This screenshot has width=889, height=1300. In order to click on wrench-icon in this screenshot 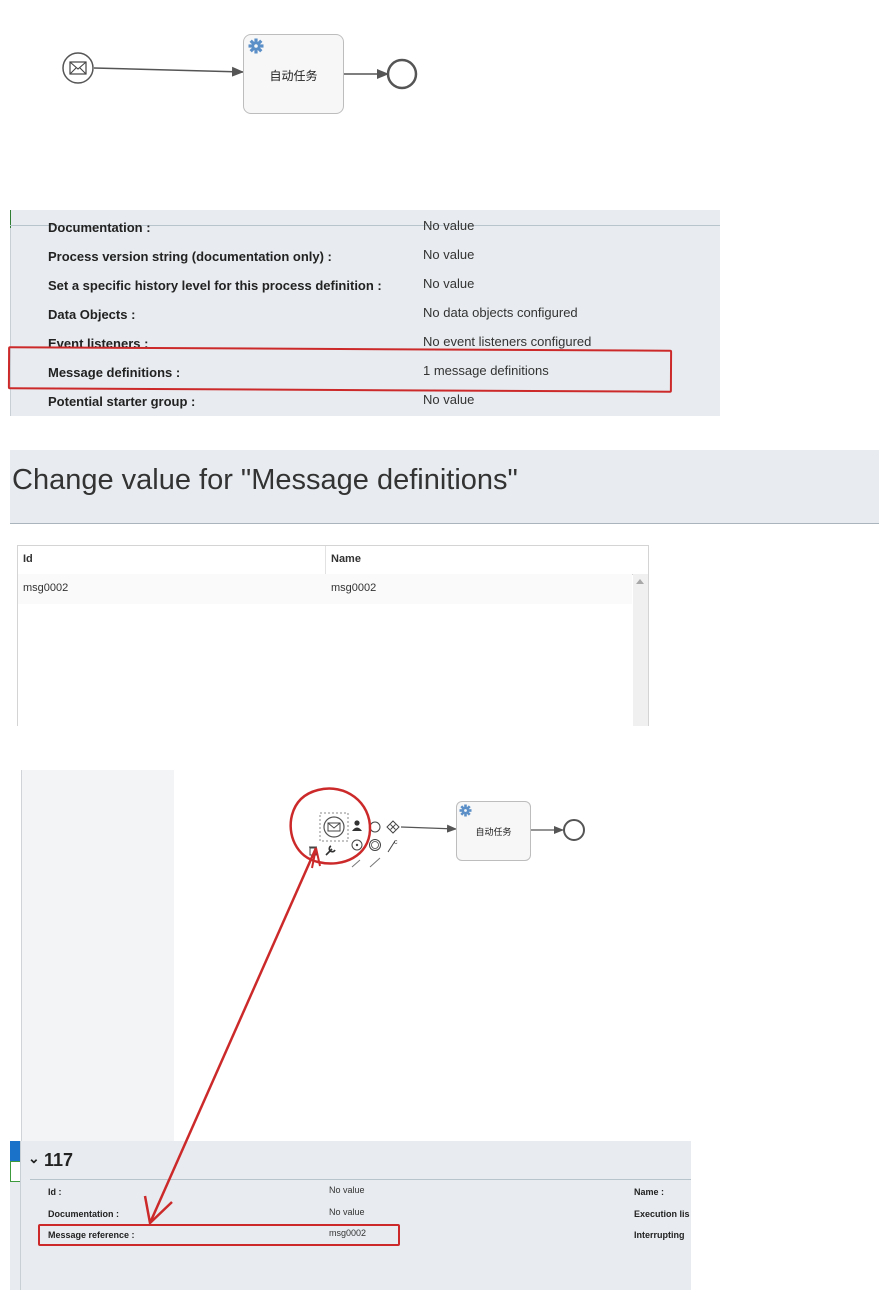, I will do `click(330, 850)`.